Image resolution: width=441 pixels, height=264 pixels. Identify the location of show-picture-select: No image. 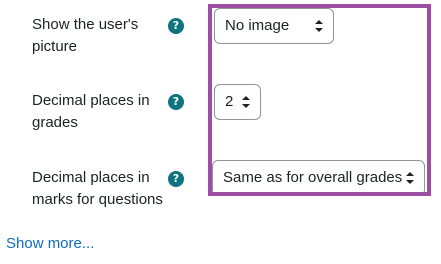
(274, 26).